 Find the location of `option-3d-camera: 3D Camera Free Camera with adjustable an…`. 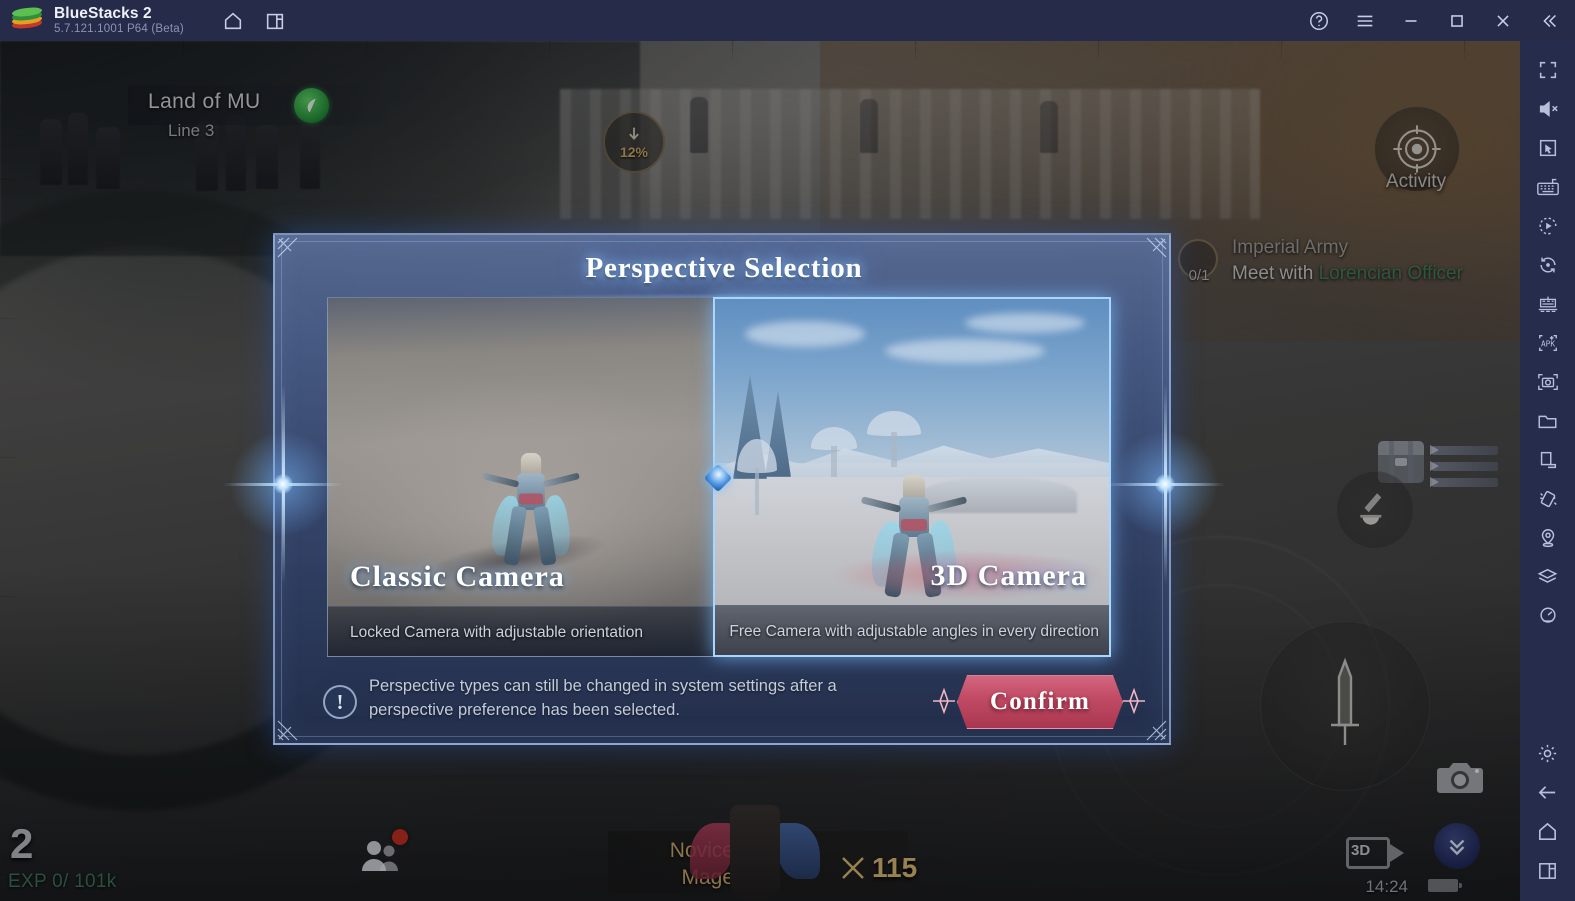

option-3d-camera: 3D Camera Free Camera with adjustable an… is located at coordinates (912, 477).